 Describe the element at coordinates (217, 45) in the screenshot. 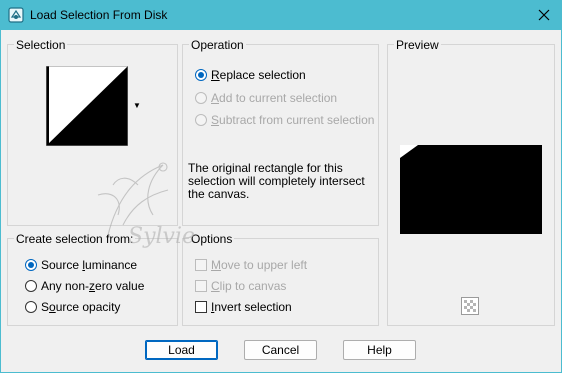

I see `operation-group-label: Operation` at that location.